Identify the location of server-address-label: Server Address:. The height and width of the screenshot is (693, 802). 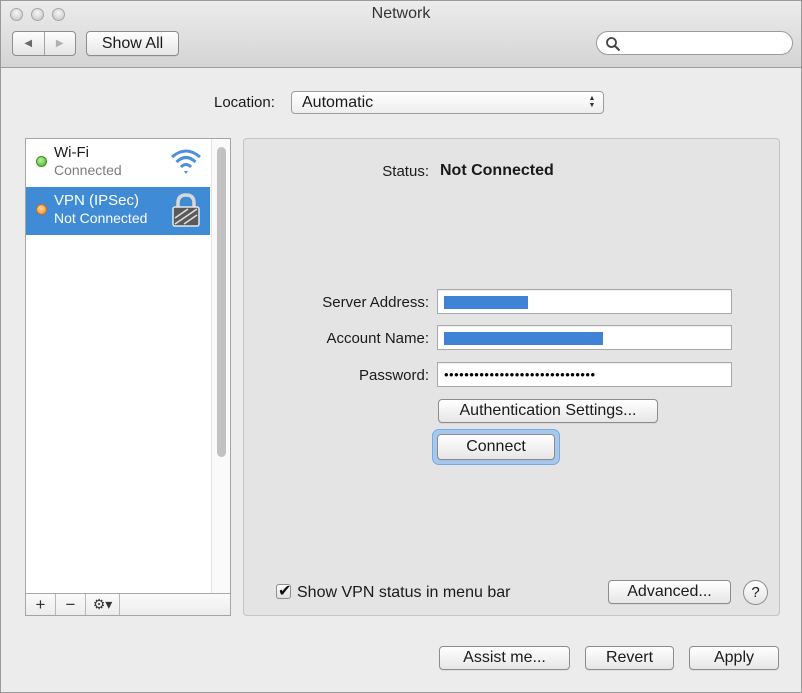
(375, 302).